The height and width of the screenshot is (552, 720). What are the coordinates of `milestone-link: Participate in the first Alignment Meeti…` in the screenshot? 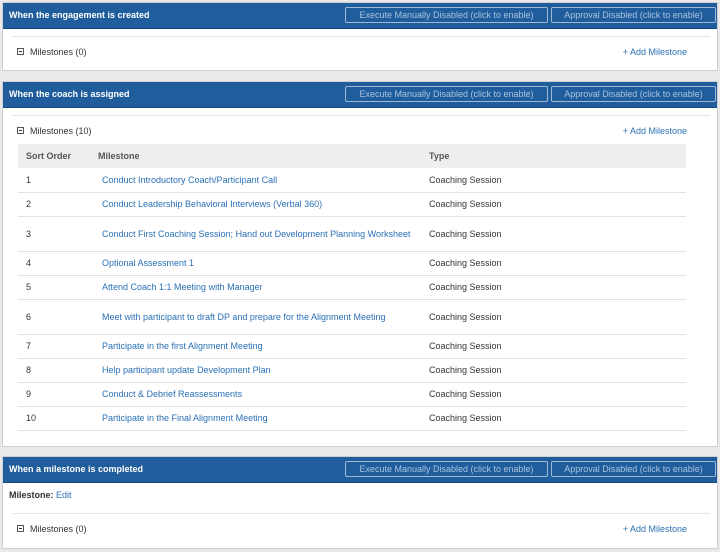 It's located at (180, 346).